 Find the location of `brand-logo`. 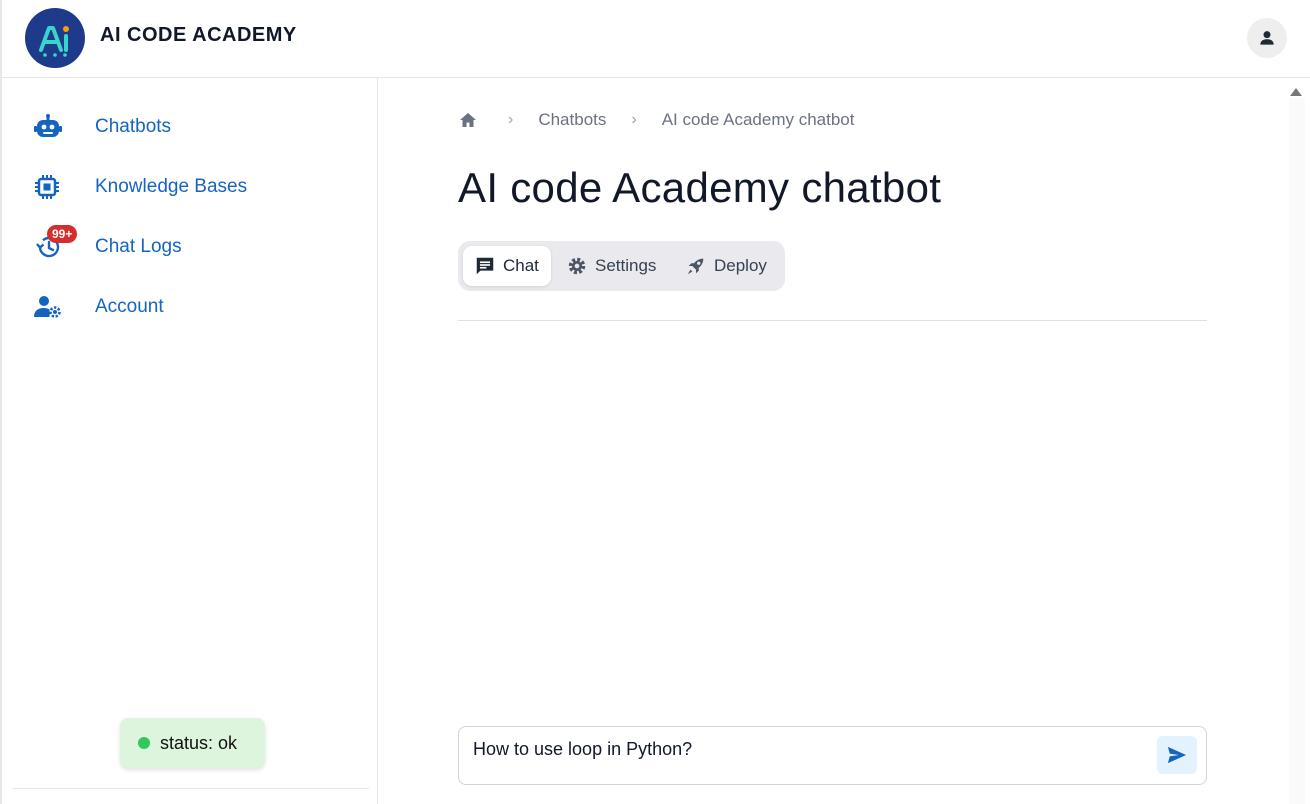

brand-logo is located at coordinates (55, 38).